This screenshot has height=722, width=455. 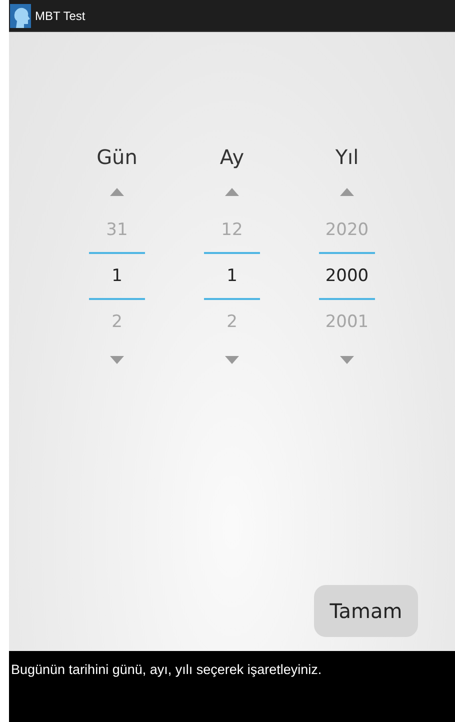 I want to click on previous-value: 2020, so click(x=347, y=230).